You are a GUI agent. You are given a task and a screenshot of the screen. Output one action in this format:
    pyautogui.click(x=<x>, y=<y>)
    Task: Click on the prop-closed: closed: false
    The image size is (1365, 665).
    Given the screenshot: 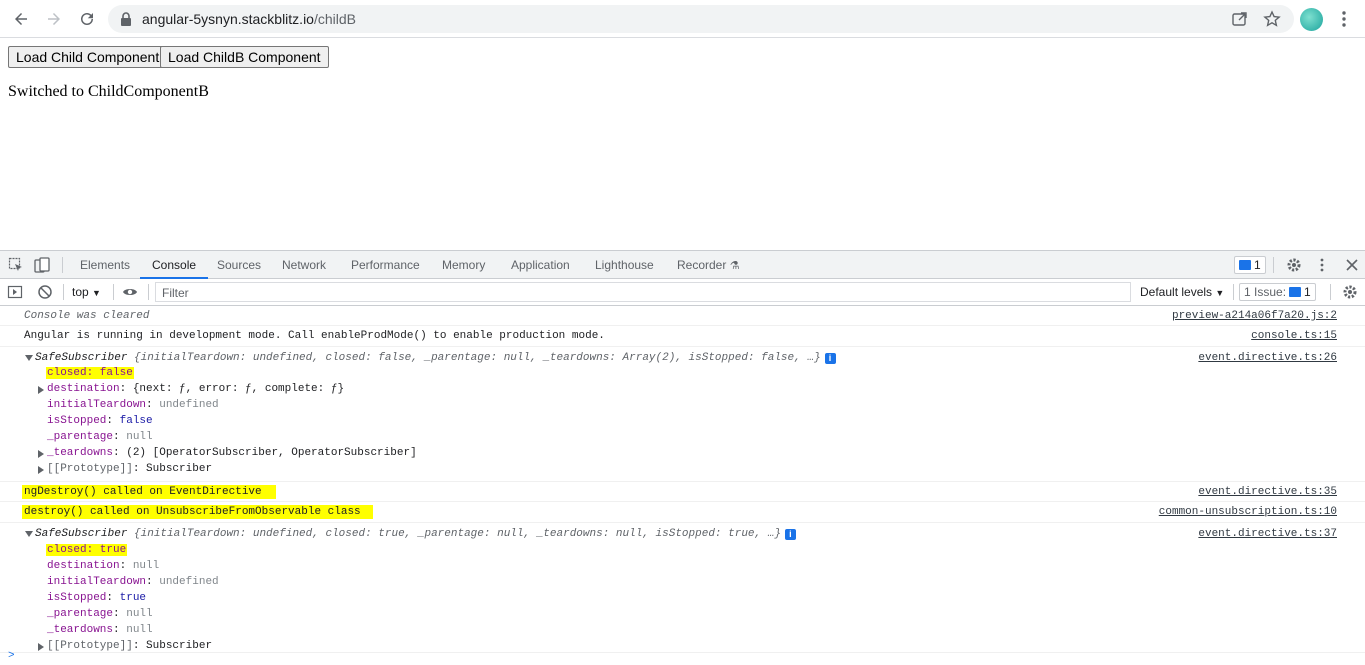 What is the action you would take?
    pyautogui.click(x=90, y=373)
    